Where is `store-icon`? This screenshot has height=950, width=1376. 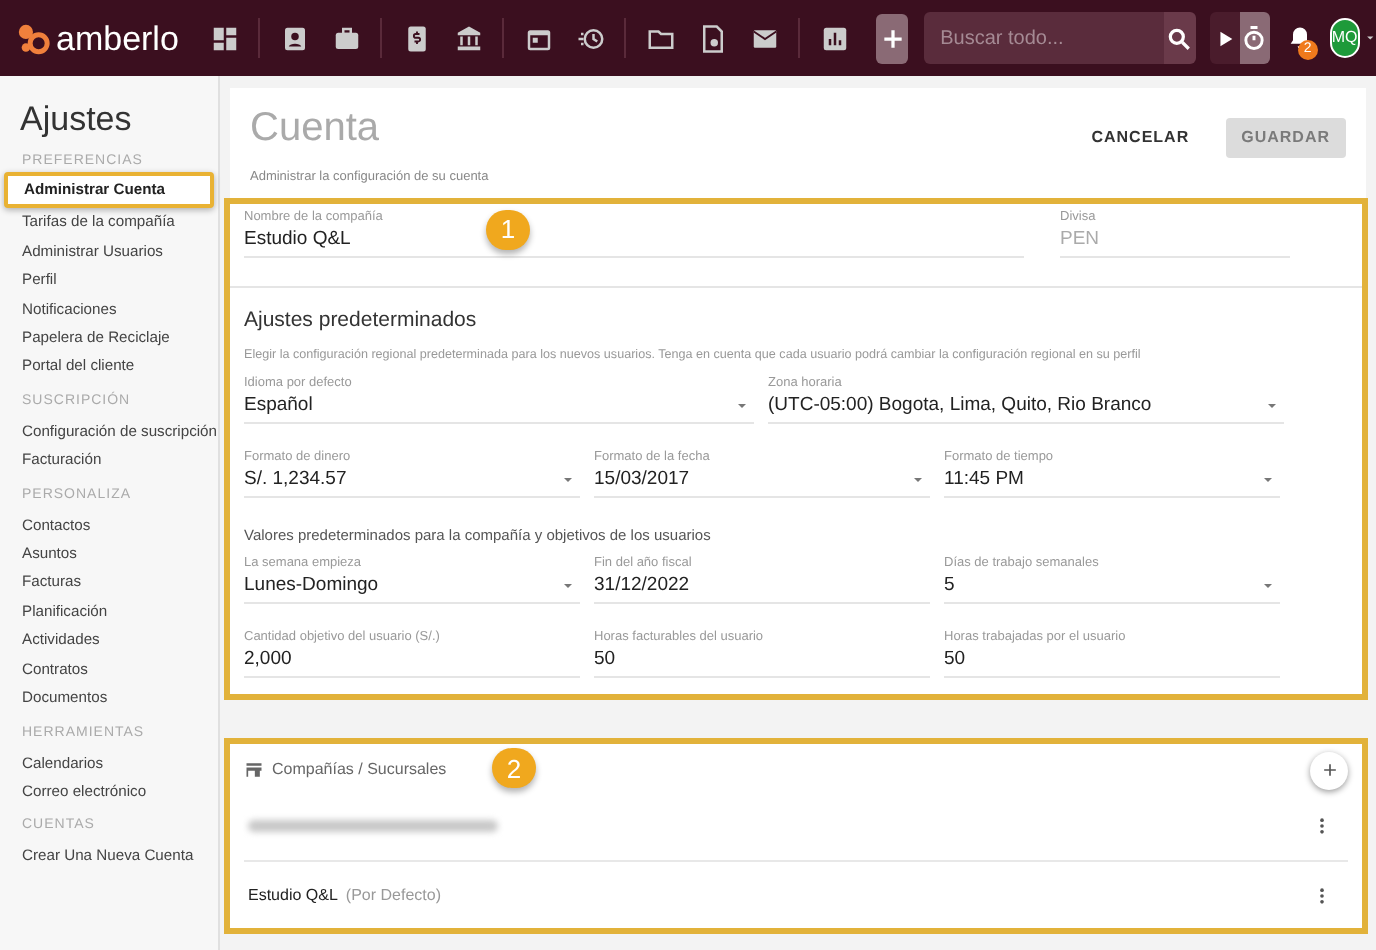 store-icon is located at coordinates (254, 770).